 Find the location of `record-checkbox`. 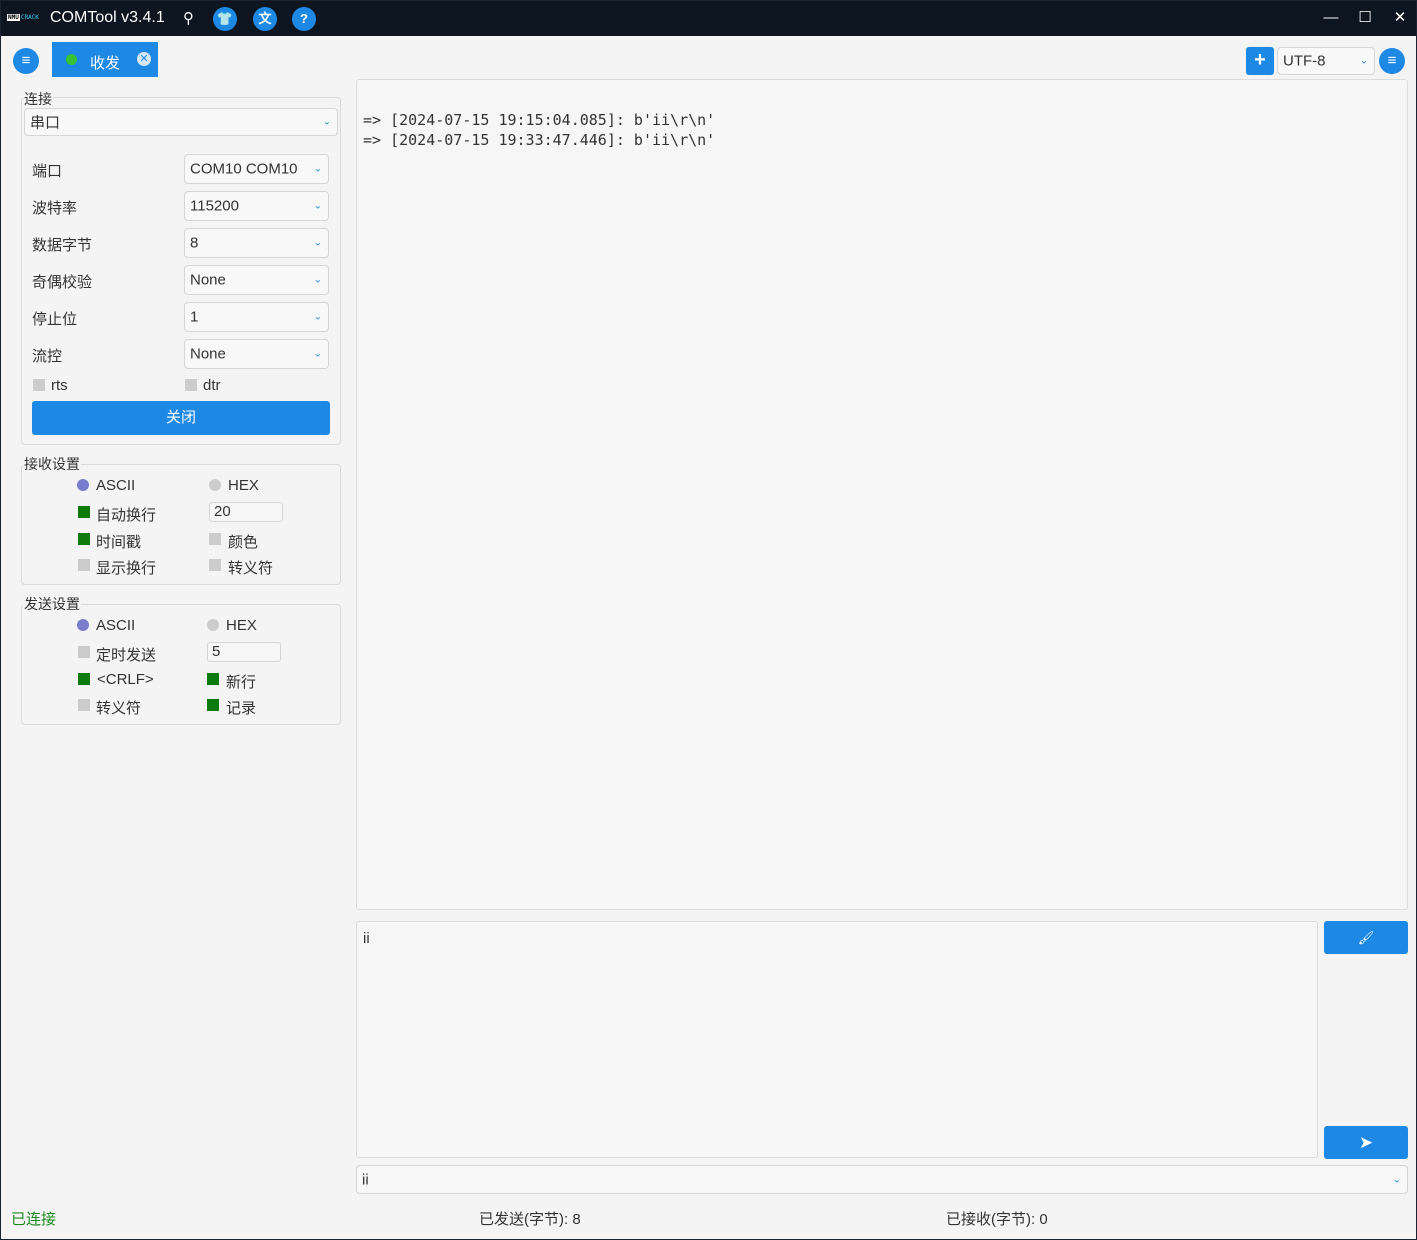

record-checkbox is located at coordinates (213, 705).